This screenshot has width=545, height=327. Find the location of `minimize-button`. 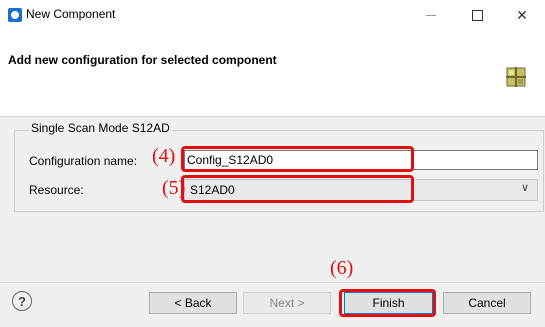

minimize-button is located at coordinates (431, 15).